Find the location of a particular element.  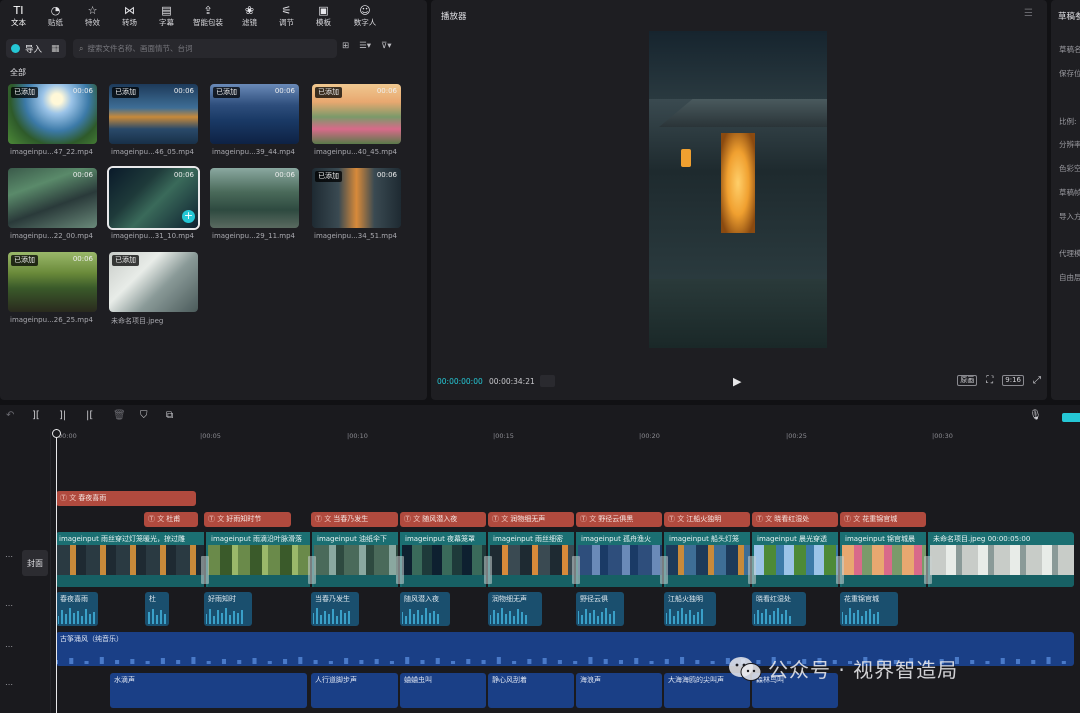

voice-clip: 花重锦官城 is located at coordinates (869, 609).